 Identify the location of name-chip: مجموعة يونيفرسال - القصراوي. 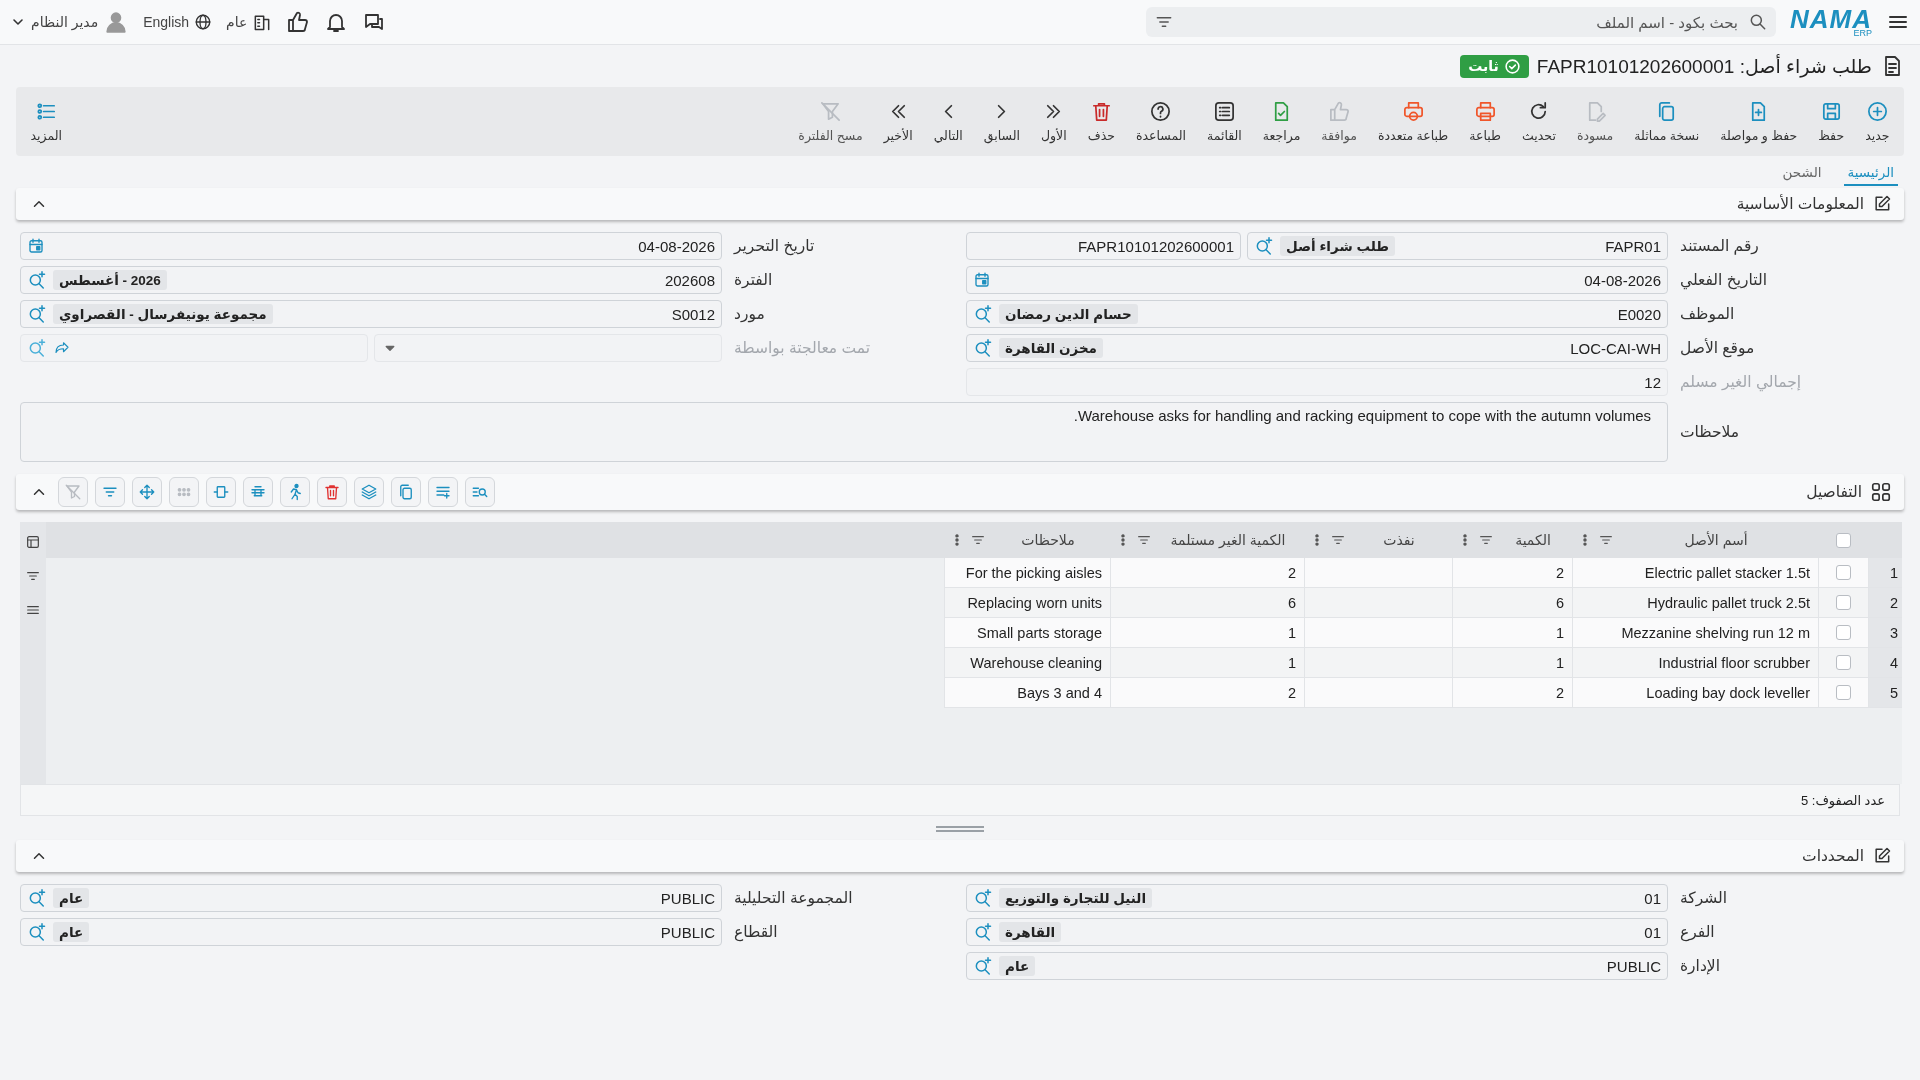
(163, 314).